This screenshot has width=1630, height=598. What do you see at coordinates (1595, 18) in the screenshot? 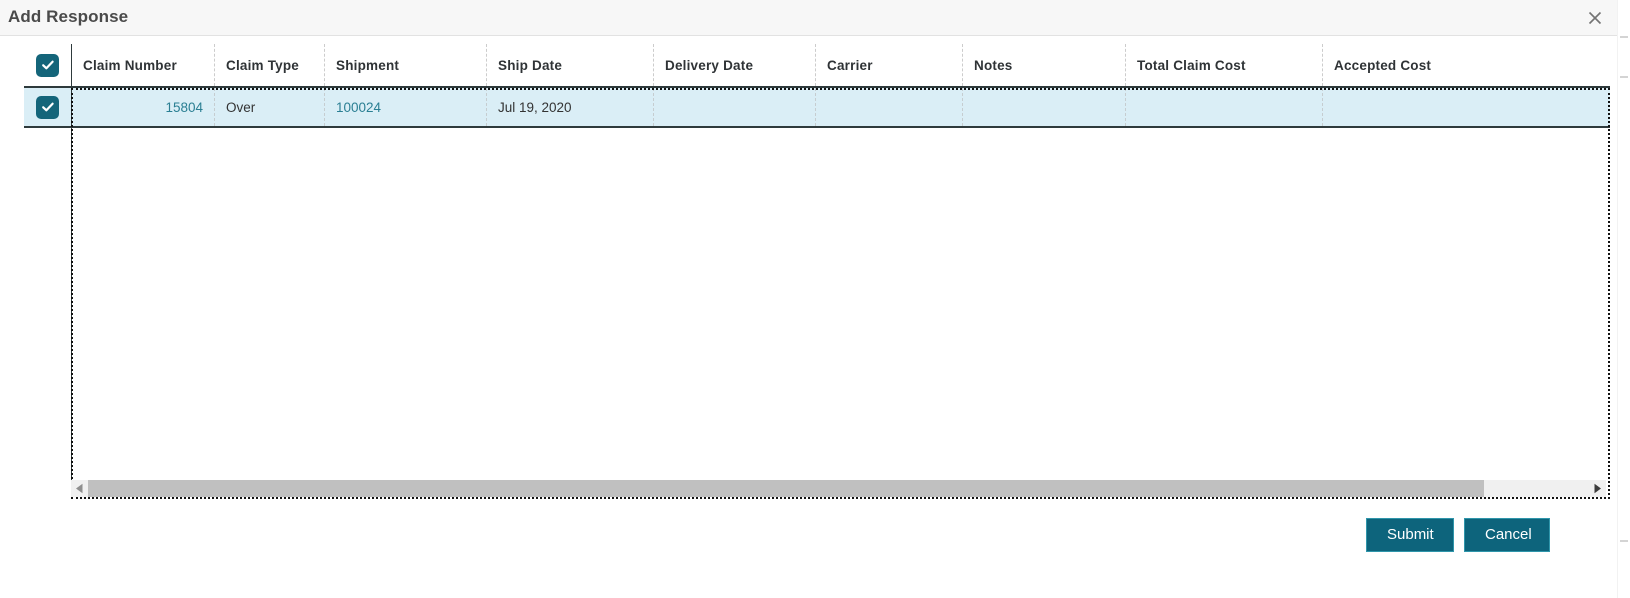
I see `close-icon` at bounding box center [1595, 18].